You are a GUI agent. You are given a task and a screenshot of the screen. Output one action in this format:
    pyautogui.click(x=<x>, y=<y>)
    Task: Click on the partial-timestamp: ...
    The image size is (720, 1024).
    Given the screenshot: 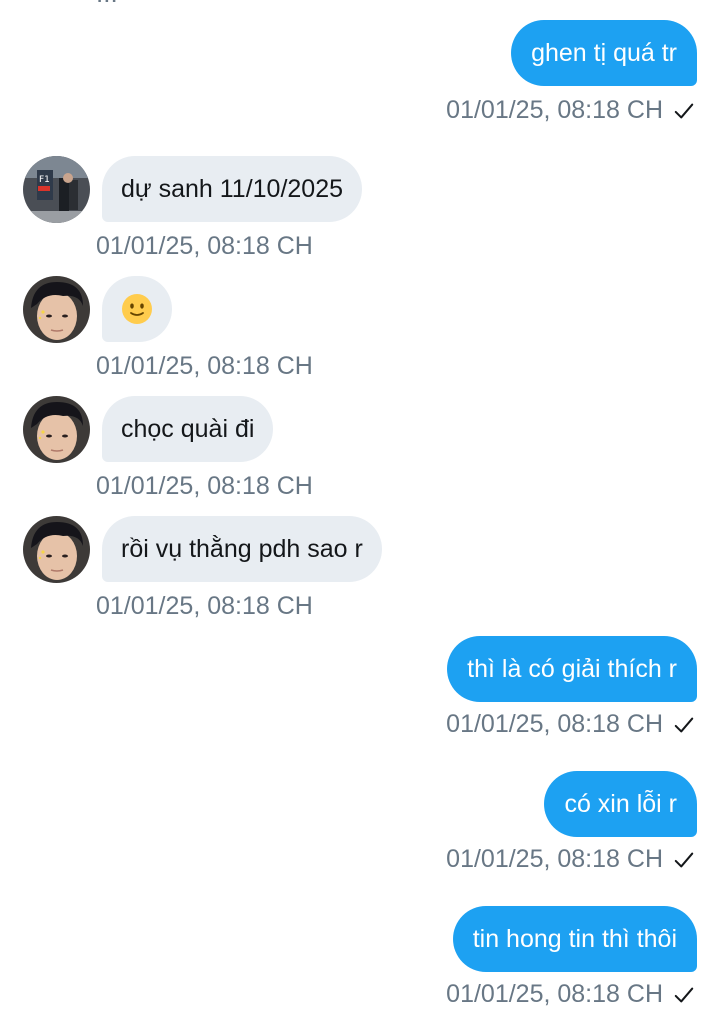 What is the action you would take?
    pyautogui.click(x=107, y=4)
    